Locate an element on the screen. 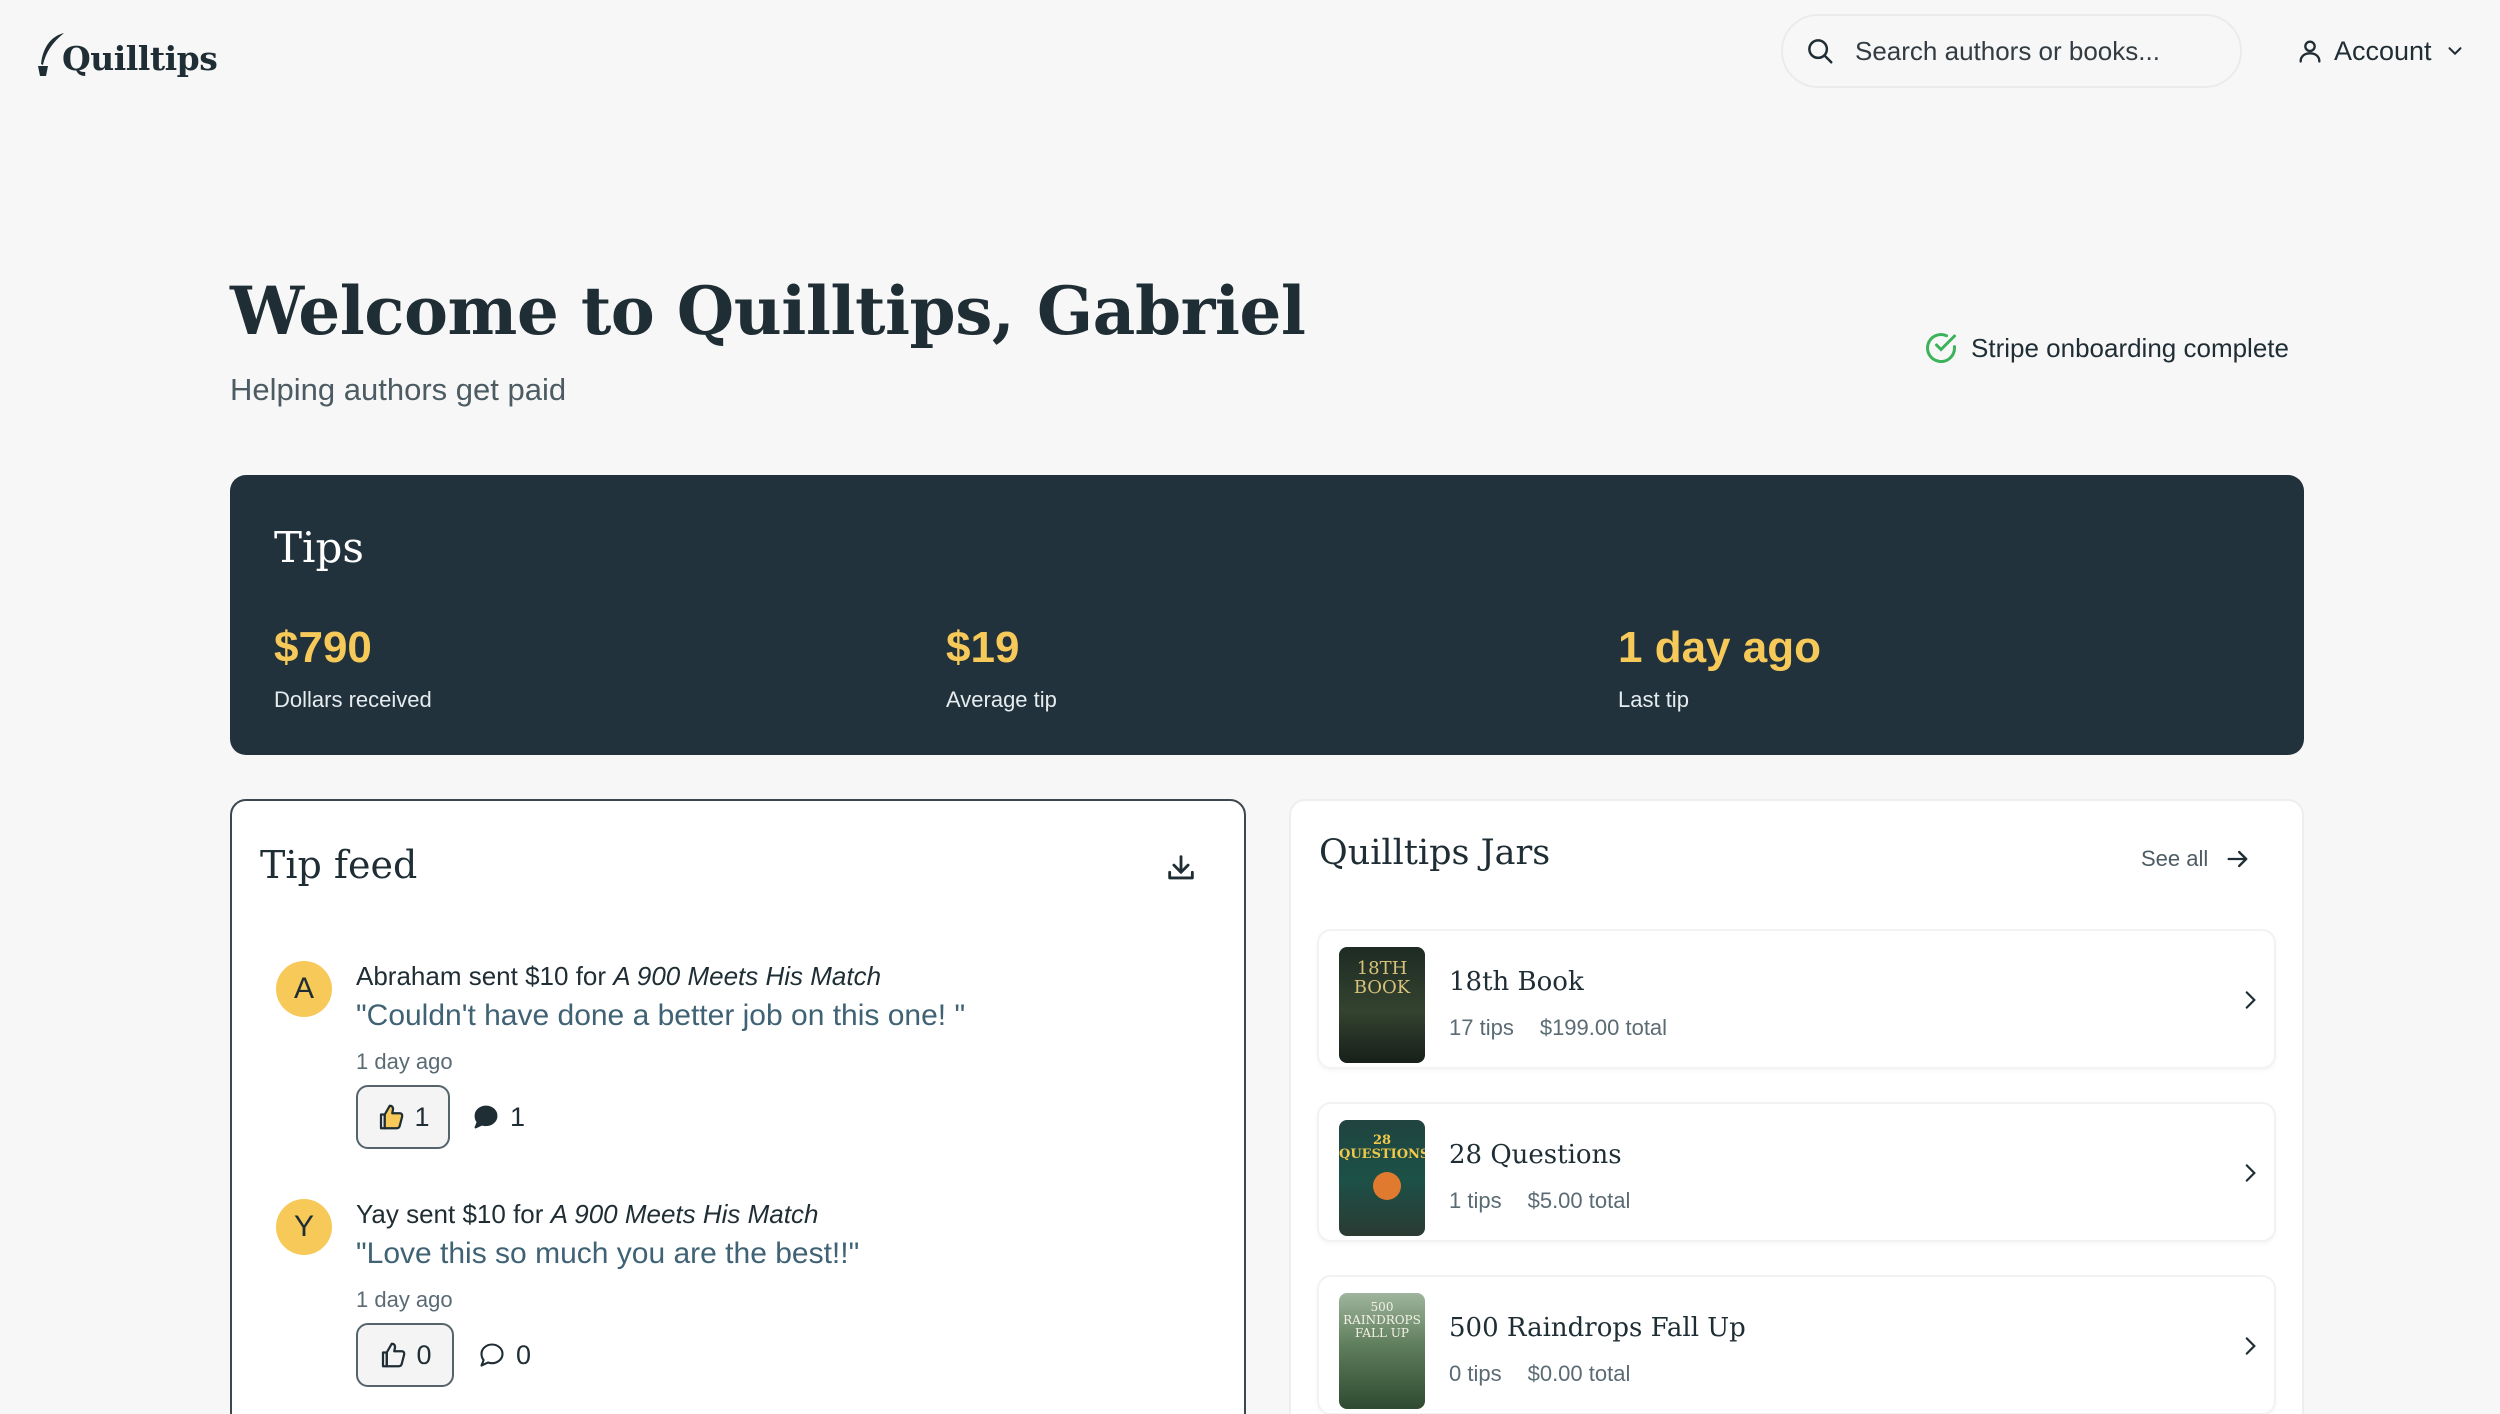 The height and width of the screenshot is (1414, 2500). like-count: 0 is located at coordinates (424, 1354).